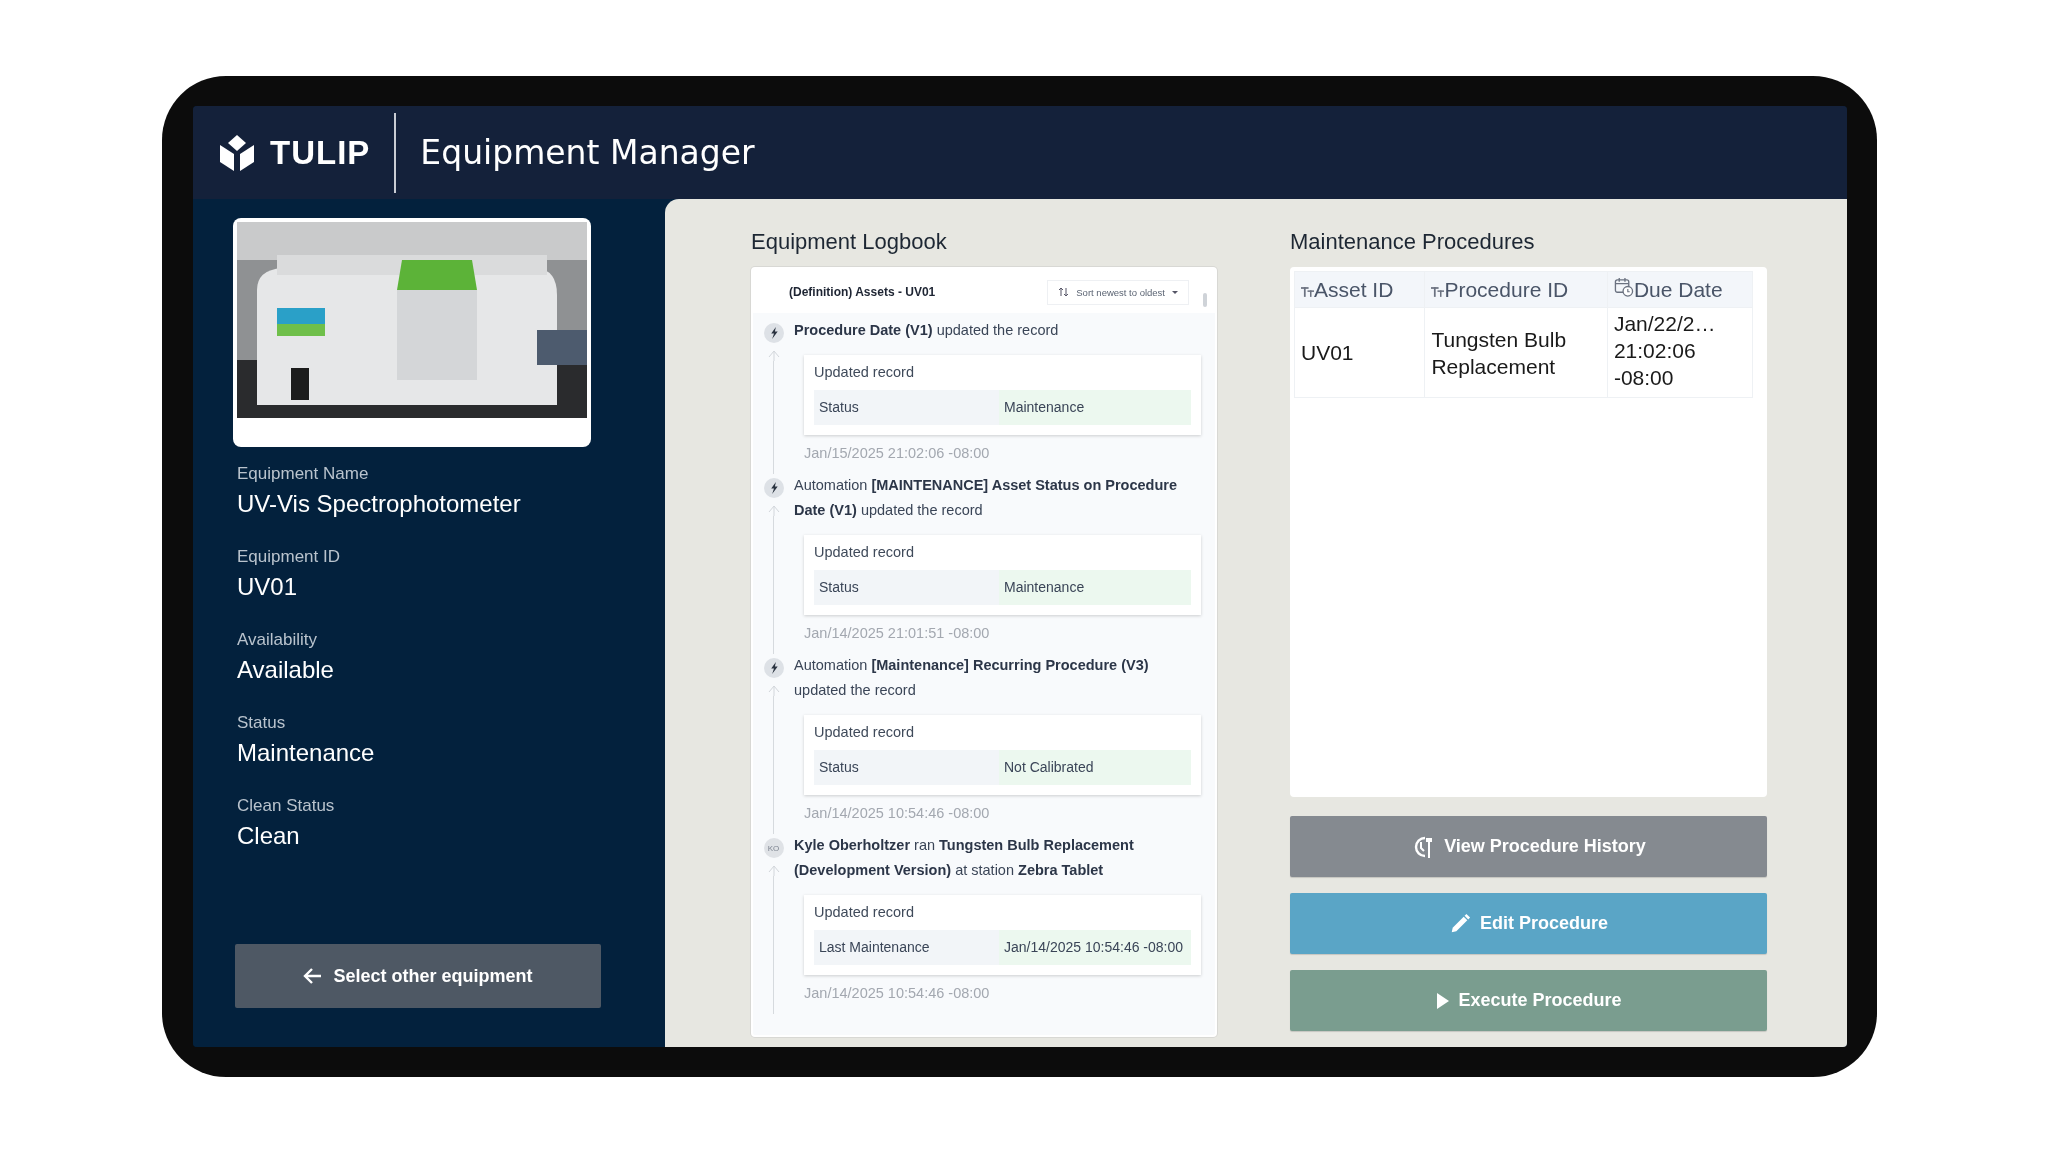 The height and width of the screenshot is (1152, 2048). What do you see at coordinates (1064, 292) in the screenshot?
I see `sort-icon` at bounding box center [1064, 292].